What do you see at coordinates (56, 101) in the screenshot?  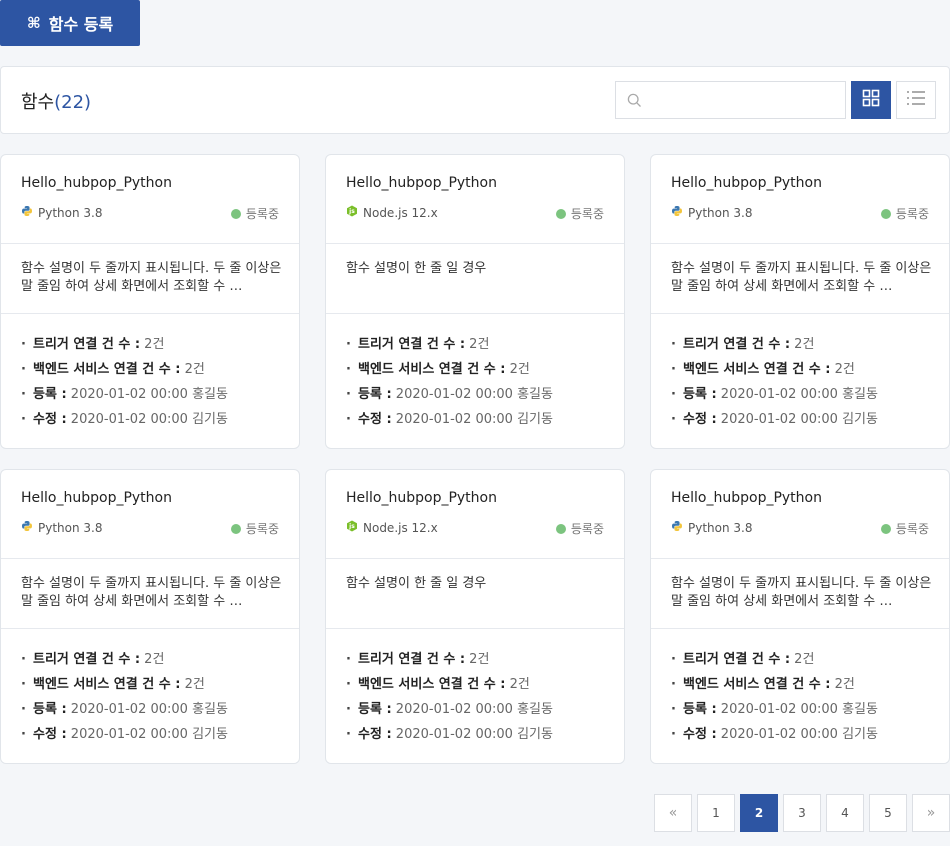 I see `page-title: 함수(22)` at bounding box center [56, 101].